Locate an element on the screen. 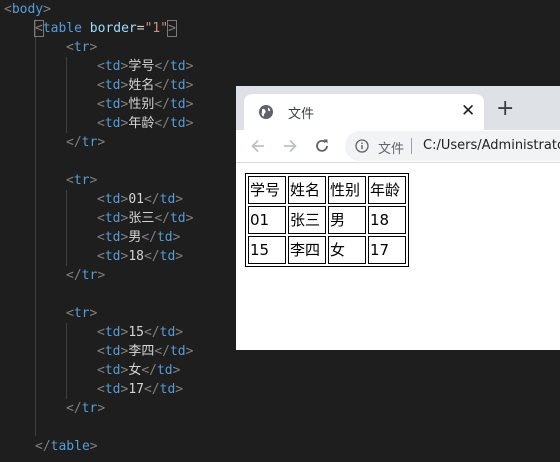 The image size is (560, 462). border-value: "1" is located at coordinates (156, 28).